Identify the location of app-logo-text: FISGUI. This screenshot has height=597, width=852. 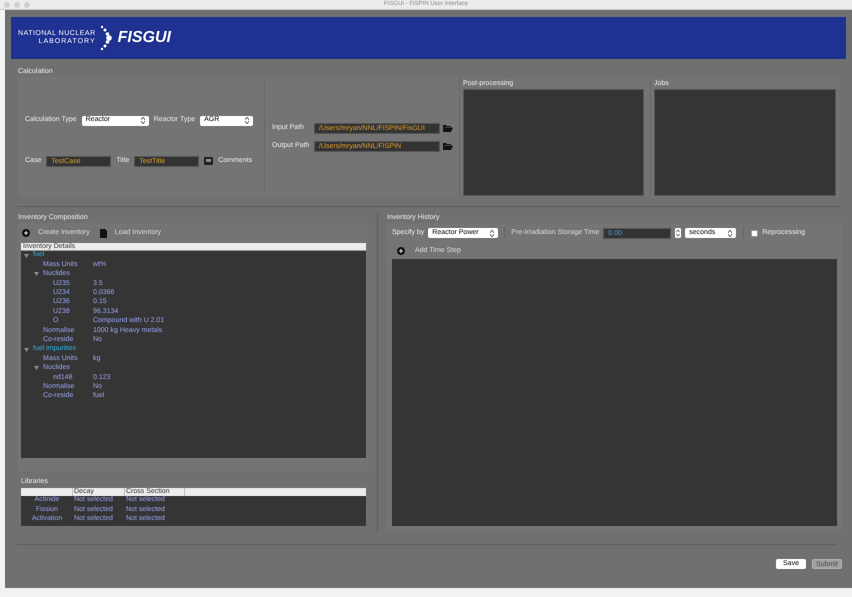
(144, 38).